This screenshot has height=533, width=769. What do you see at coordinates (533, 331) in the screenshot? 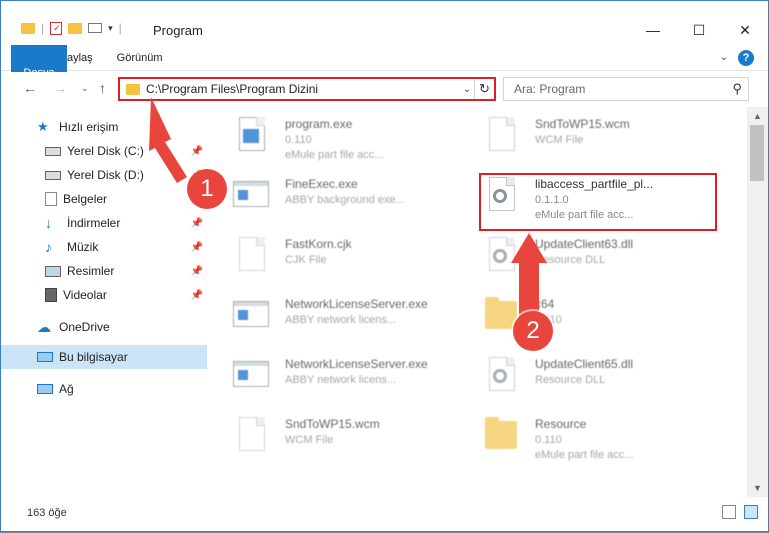
I see `step-badge-2: 2` at bounding box center [533, 331].